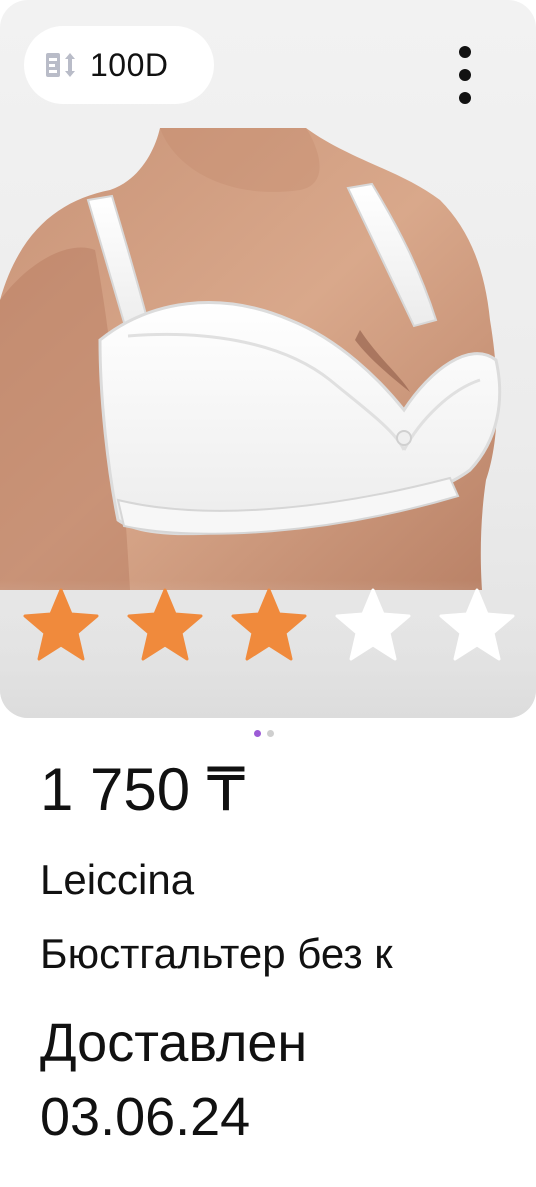  I want to click on product-price: 1 750 ₸, so click(142, 789).